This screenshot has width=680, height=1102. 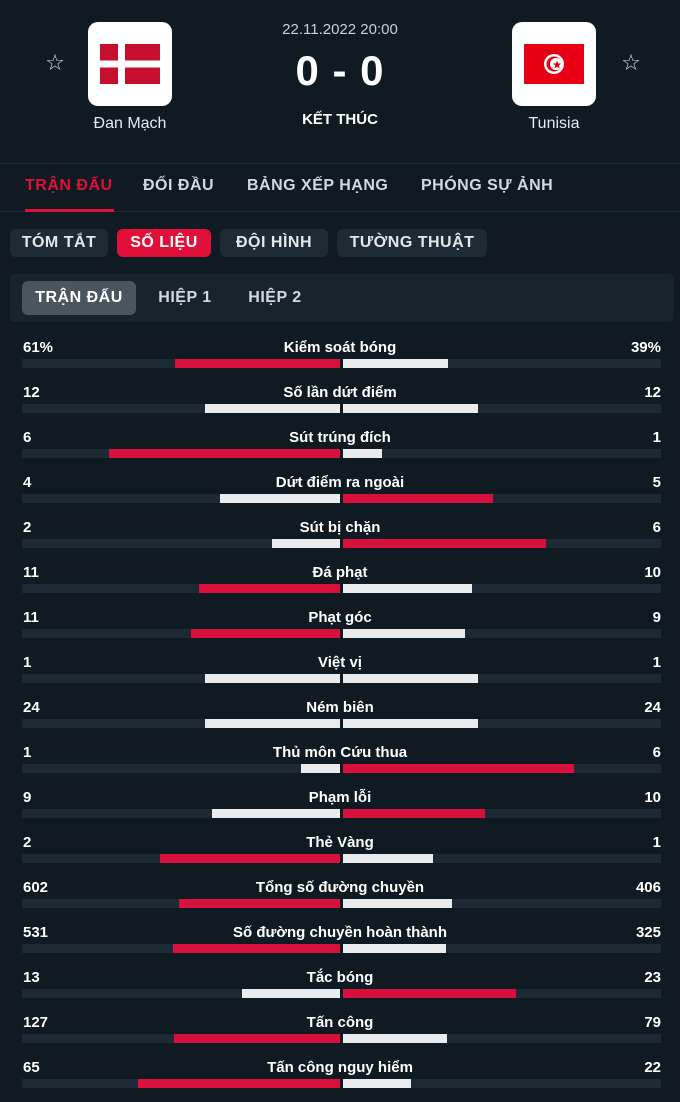 I want to click on stat-away-value: 9, so click(x=656, y=617).